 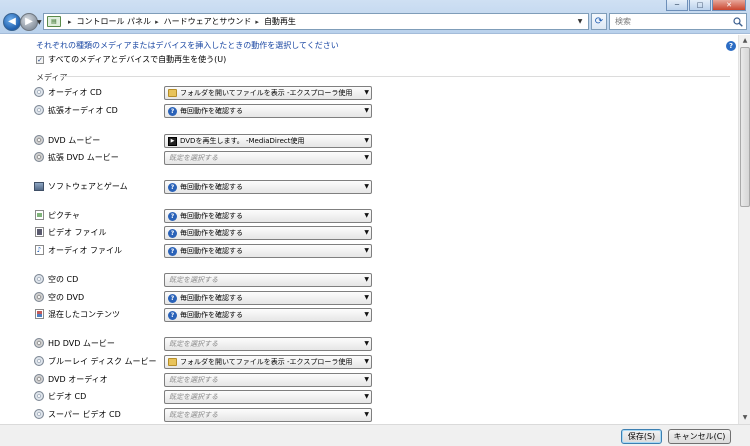 I want to click on checkbox-checked-icon: ✓, so click(x=40, y=59).